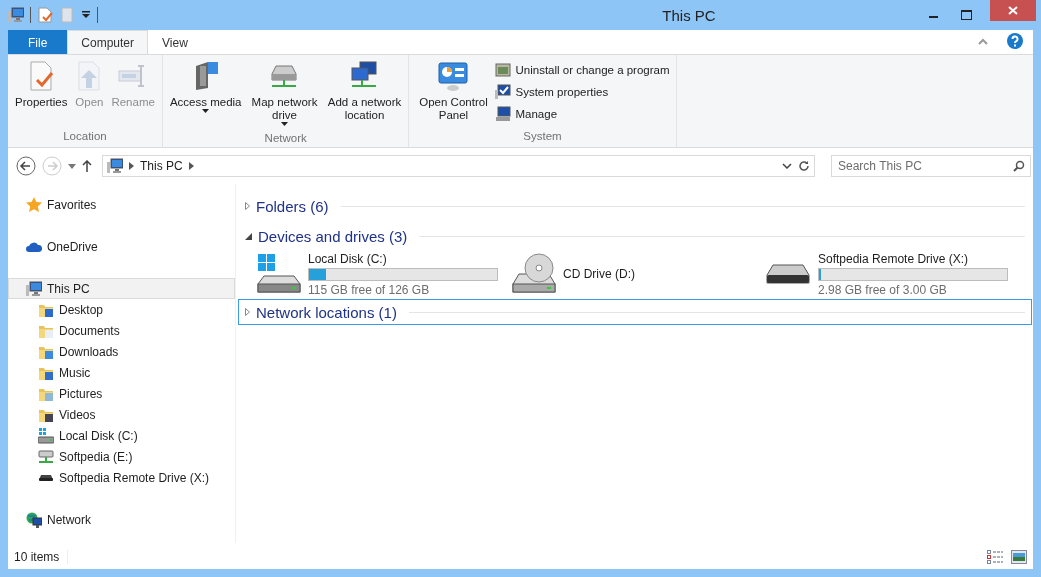 Image resolution: width=1041 pixels, height=577 pixels. Describe the element at coordinates (913, 258) in the screenshot. I see `drive-name: Softpedia Remote Drive (X:)` at that location.